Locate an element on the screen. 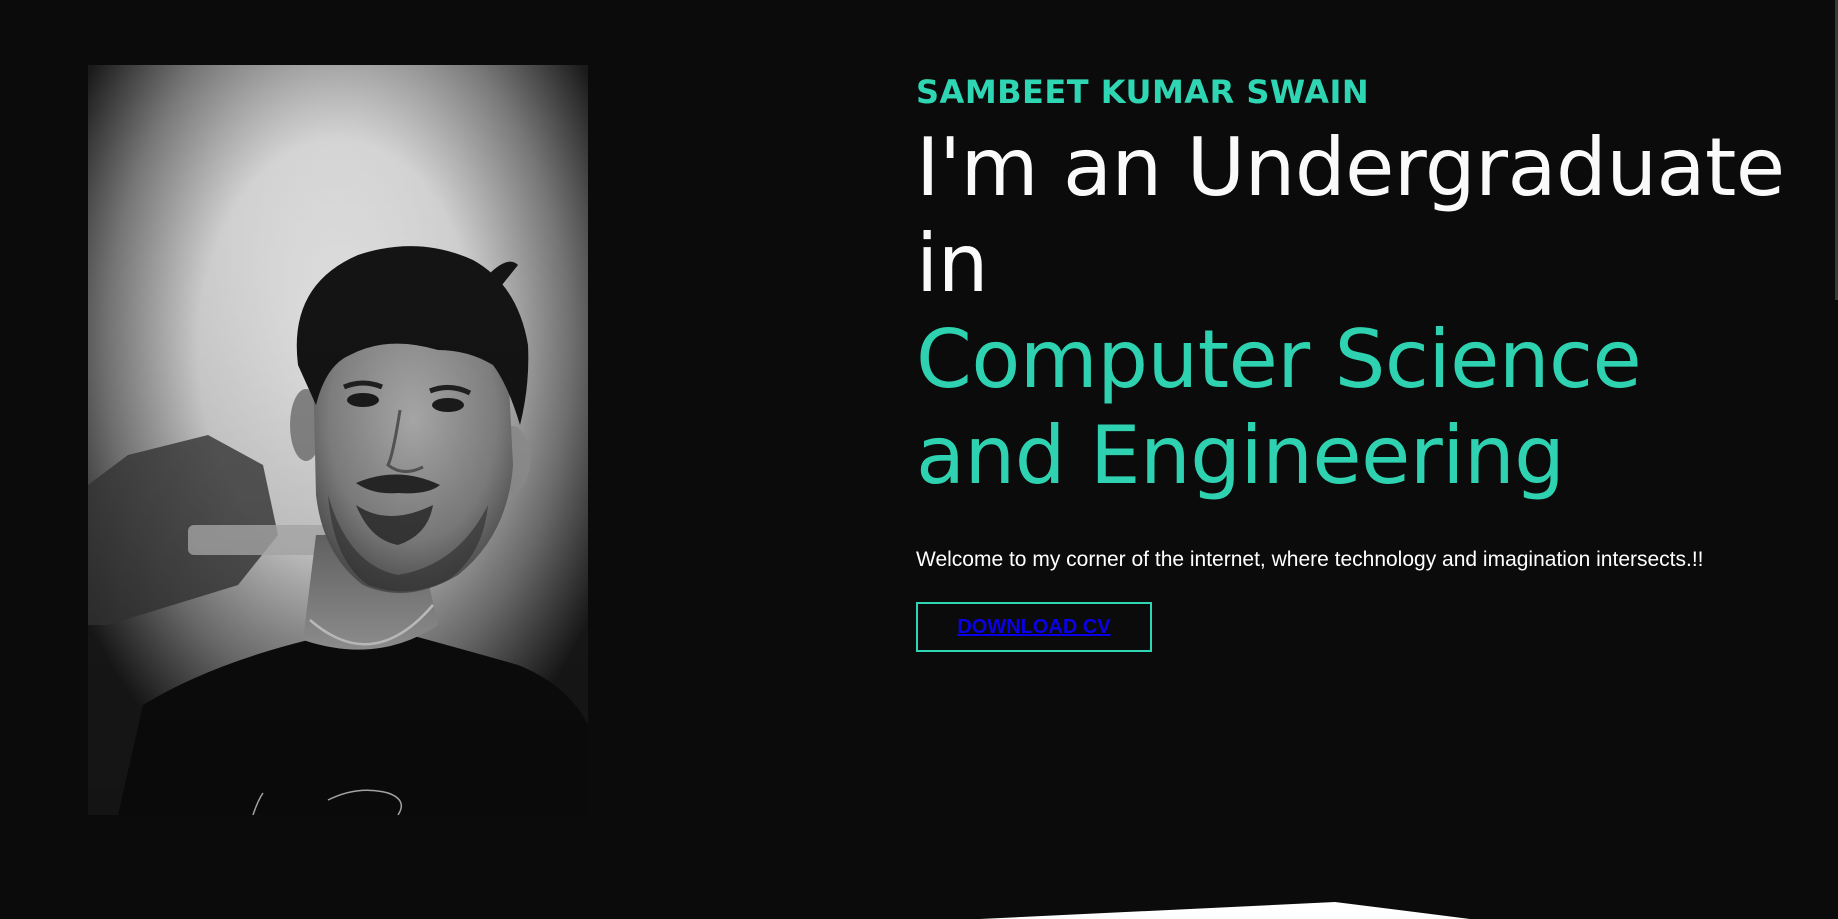 The width and height of the screenshot is (1838, 919). hero-field-line-1: Computer Science is located at coordinates (1279, 359).